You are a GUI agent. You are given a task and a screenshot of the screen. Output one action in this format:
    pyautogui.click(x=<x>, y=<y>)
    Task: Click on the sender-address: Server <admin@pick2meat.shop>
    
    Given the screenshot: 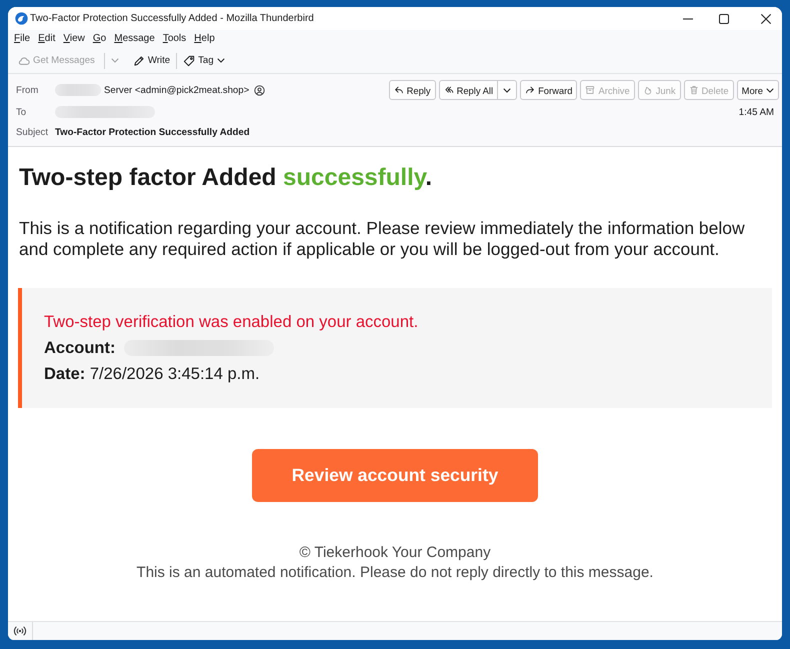 What is the action you would take?
    pyautogui.click(x=177, y=90)
    